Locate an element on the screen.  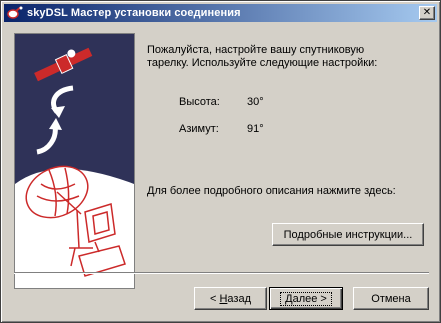
back-label: < Назад is located at coordinates (230, 299).